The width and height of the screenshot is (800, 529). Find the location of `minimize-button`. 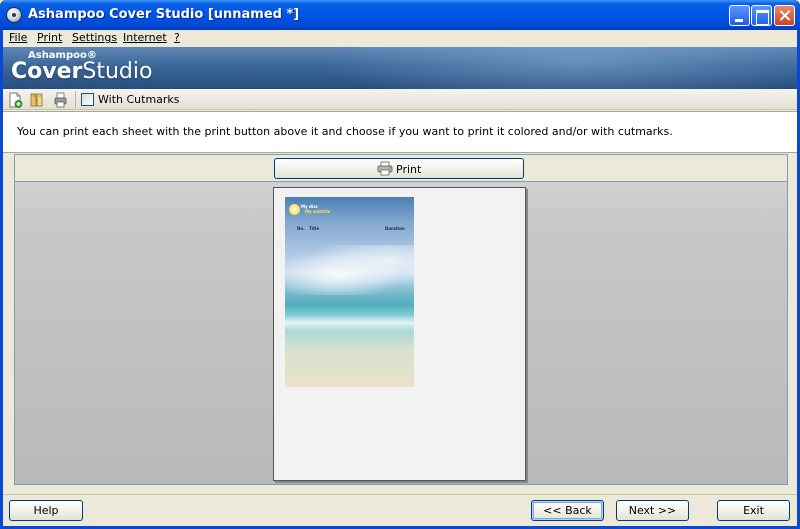

minimize-button is located at coordinates (739, 15).